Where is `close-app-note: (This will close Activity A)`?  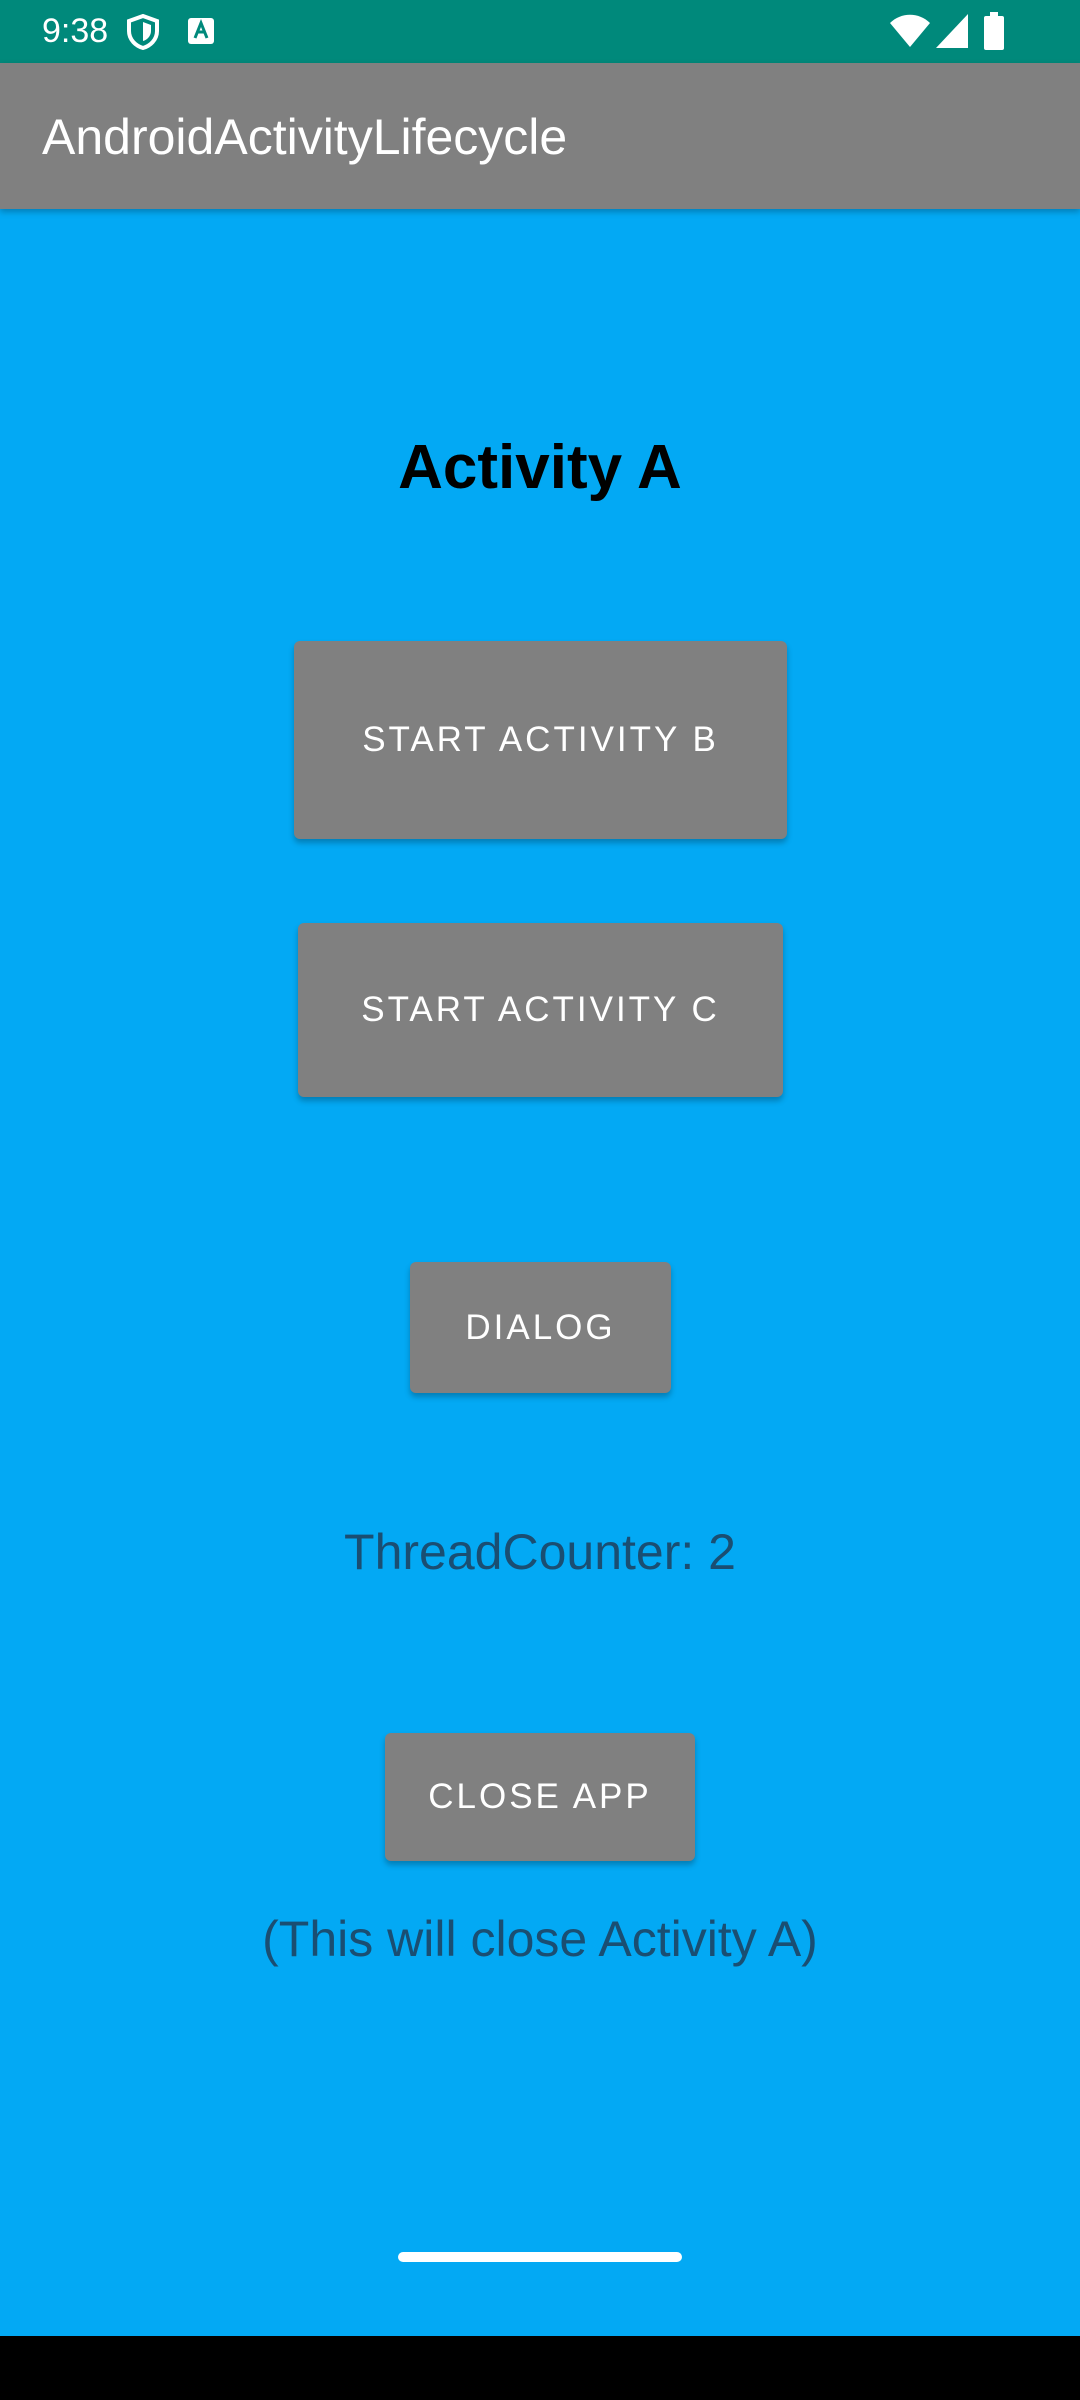
close-app-note: (This will close Activity A) is located at coordinates (540, 1939).